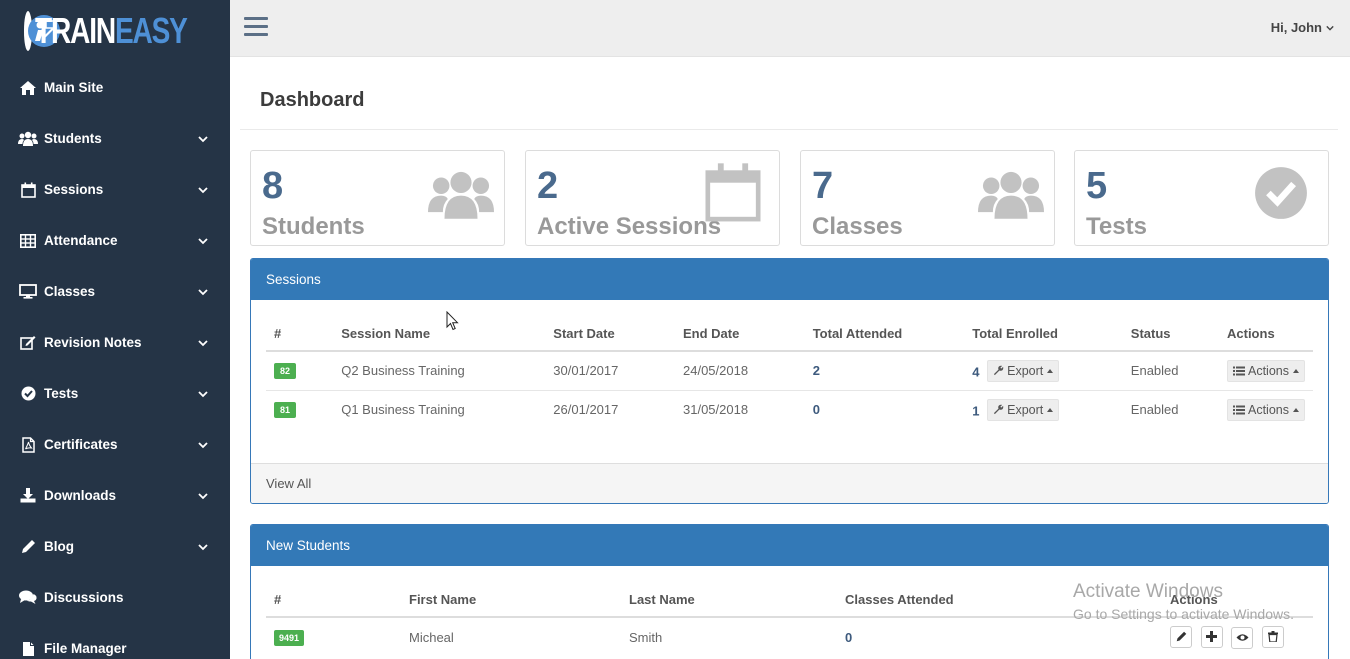 This screenshot has height=659, width=1350. Describe the element at coordinates (740, 334) in the screenshot. I see `column-header: End Date` at that location.